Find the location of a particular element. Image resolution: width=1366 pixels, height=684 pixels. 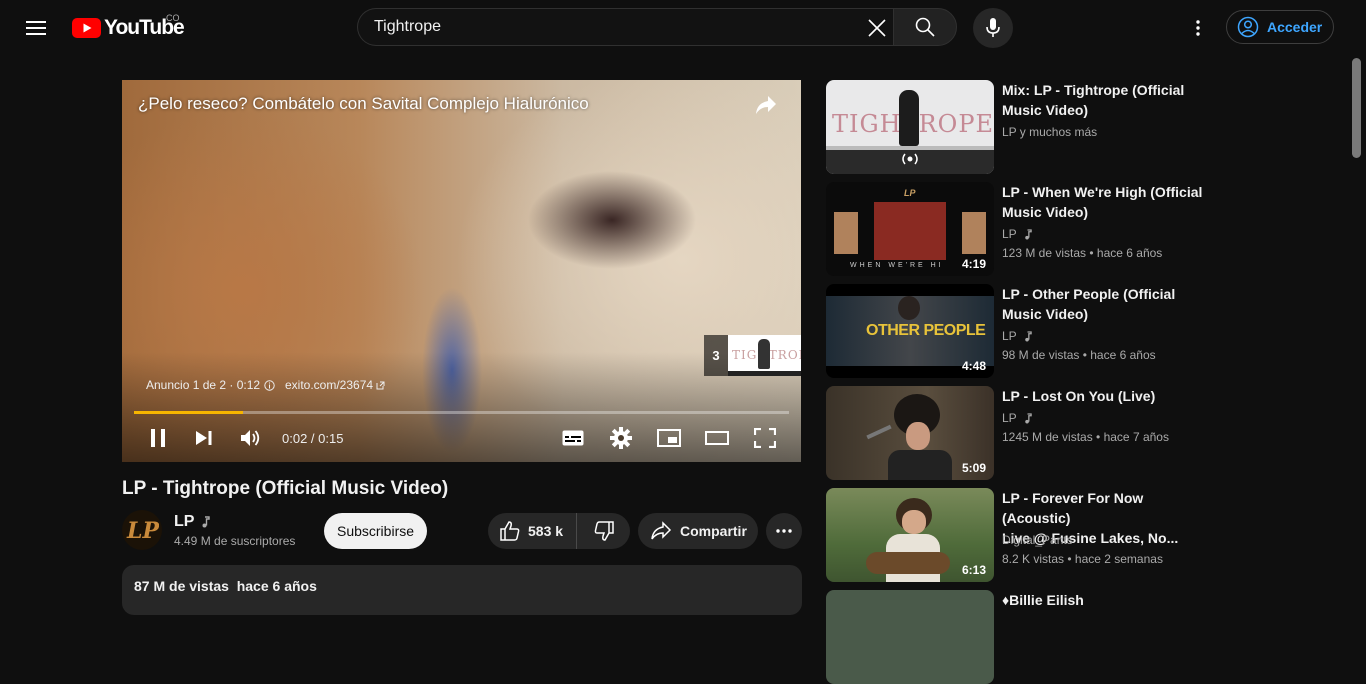

like-button: 583 k is located at coordinates (532, 531).